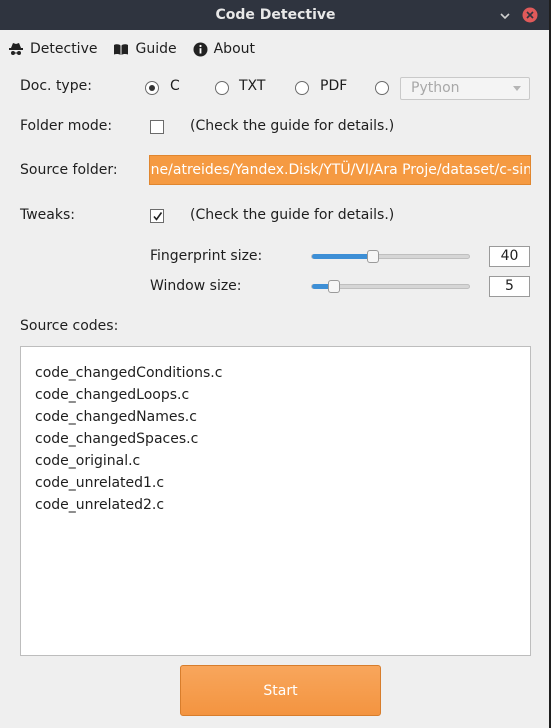  Describe the element at coordinates (390, 256) in the screenshot. I see `fingerprint-size-slider` at that location.